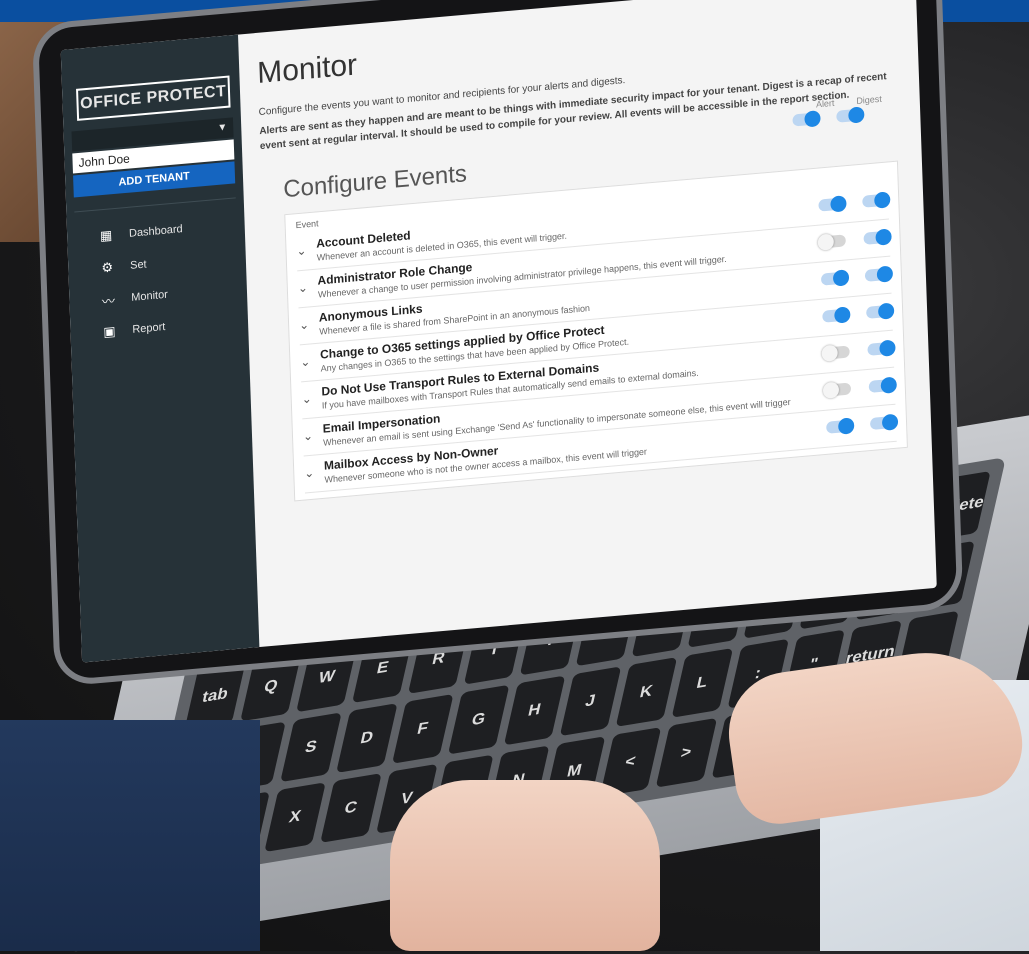 Image resolution: width=1029 pixels, height=954 pixels. Describe the element at coordinates (850, 115) in the screenshot. I see `all-digests-toggle` at that location.